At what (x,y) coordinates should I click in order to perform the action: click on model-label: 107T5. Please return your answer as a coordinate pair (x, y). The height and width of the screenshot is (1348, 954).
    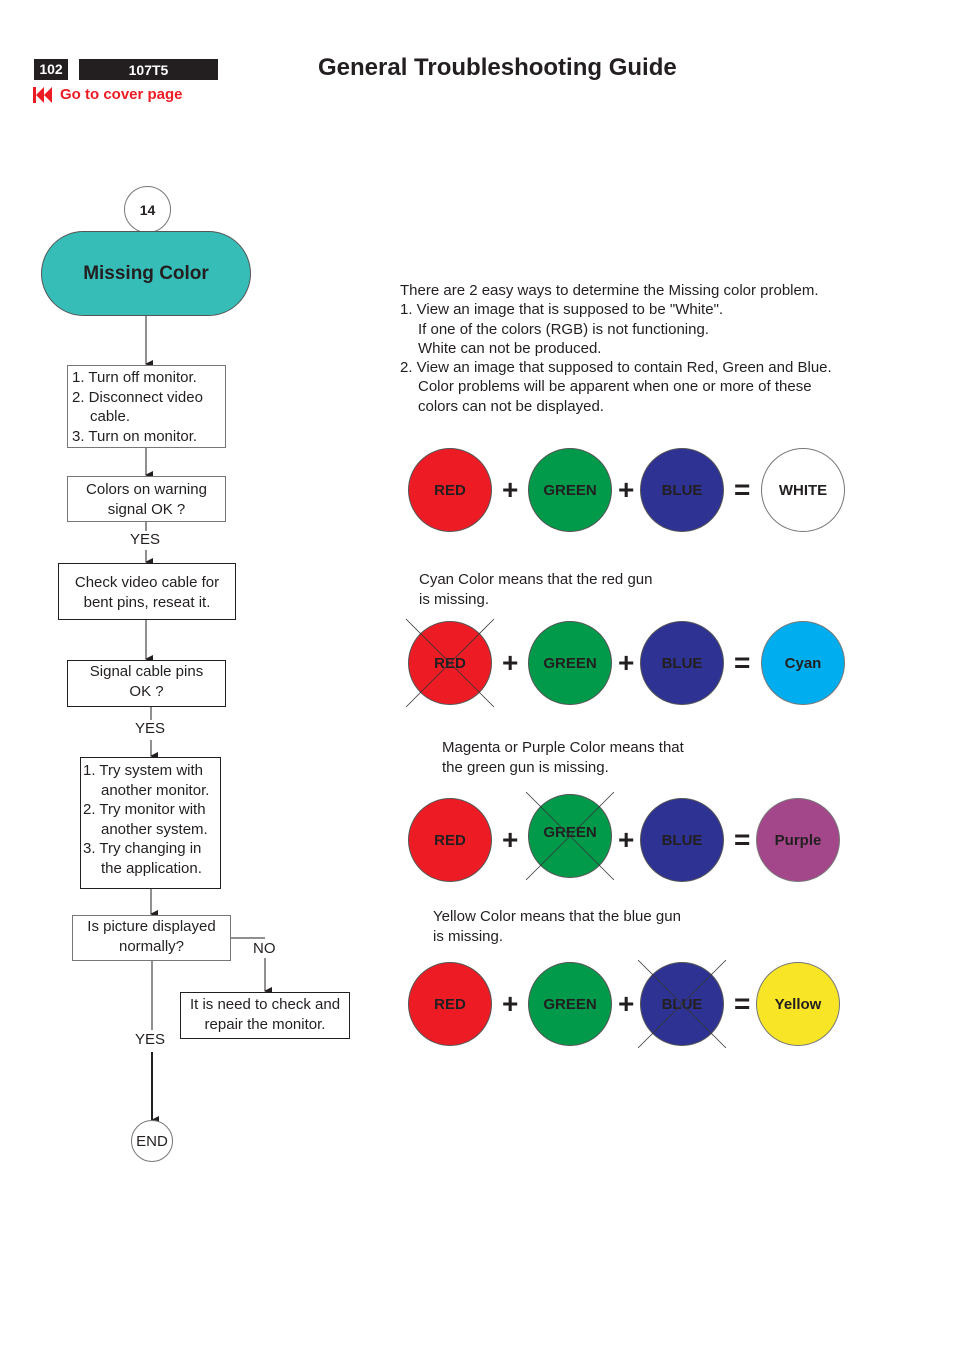
    Looking at the image, I should click on (148, 69).